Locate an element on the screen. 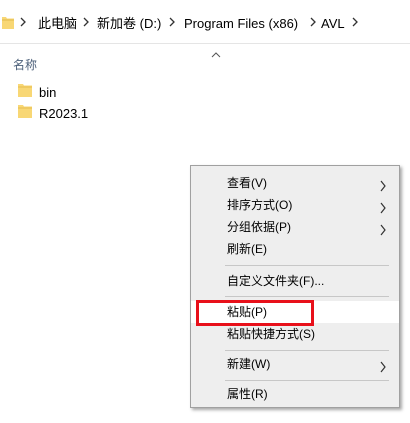 Image resolution: width=410 pixels, height=423 pixels. highlight-box is located at coordinates (255, 313).